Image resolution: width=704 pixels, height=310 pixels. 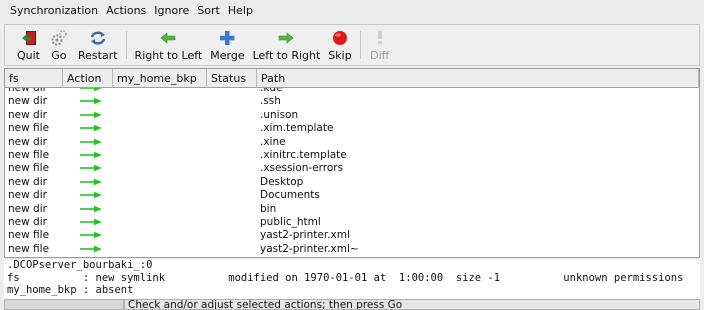 I want to click on toolbar-separator, so click(x=360, y=45).